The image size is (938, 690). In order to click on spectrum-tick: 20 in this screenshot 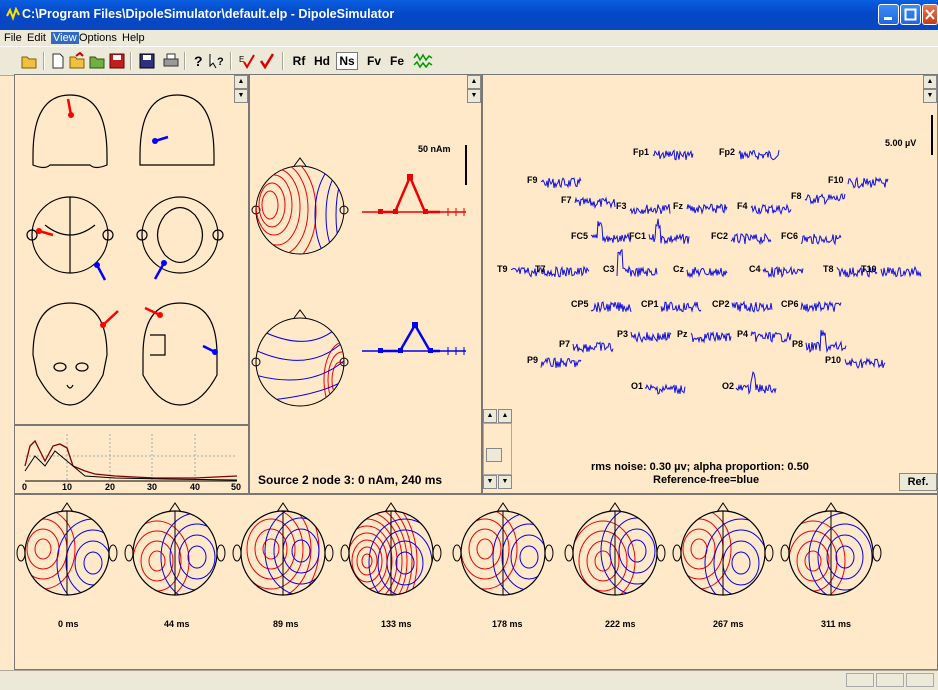, I will do `click(110, 487)`.